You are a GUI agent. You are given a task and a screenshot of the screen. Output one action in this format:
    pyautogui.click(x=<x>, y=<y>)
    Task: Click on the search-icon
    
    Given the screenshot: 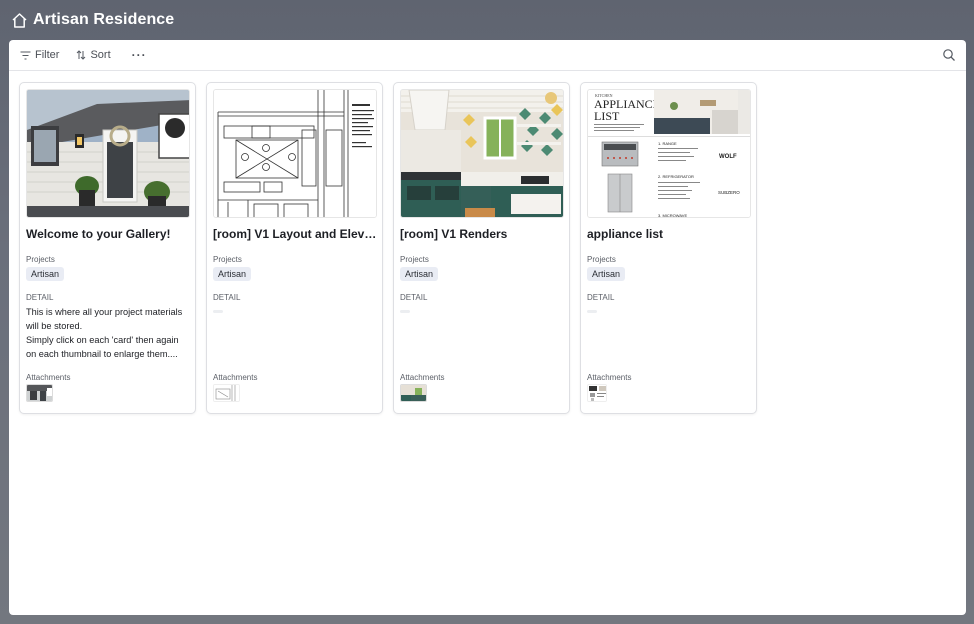 What is the action you would take?
    pyautogui.click(x=949, y=55)
    